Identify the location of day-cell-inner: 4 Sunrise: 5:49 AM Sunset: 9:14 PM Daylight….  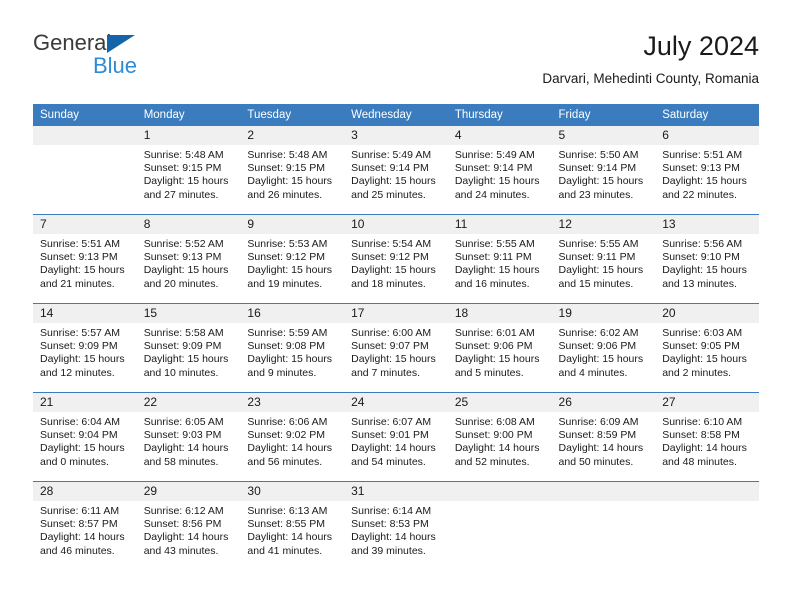
(499, 170).